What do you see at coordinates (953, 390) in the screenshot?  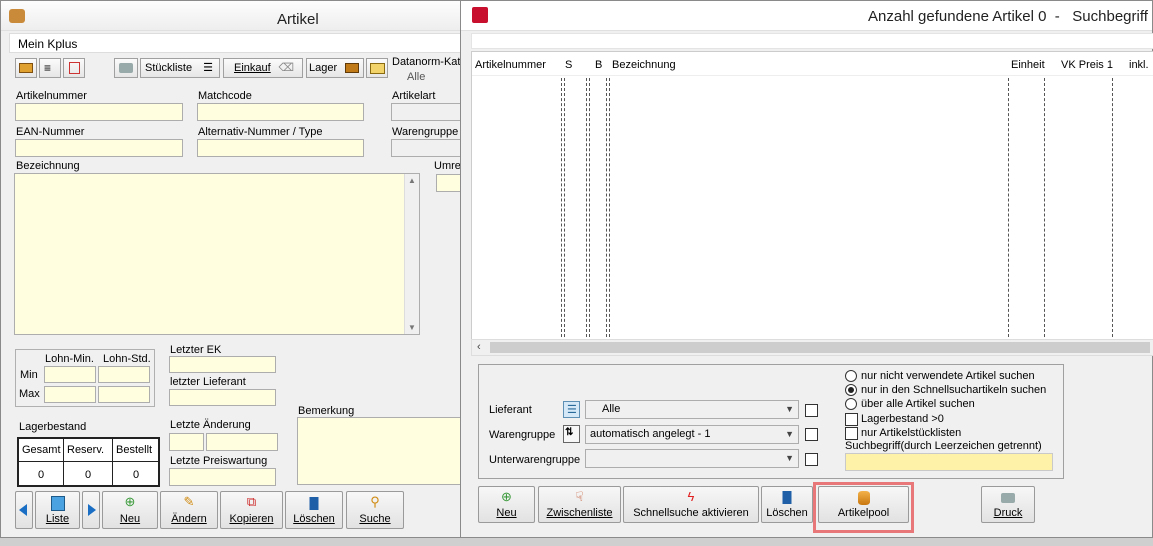 I see `radio-schnellsuchartikel-label: nur in den Schnellsuchartikeln suchen` at bounding box center [953, 390].